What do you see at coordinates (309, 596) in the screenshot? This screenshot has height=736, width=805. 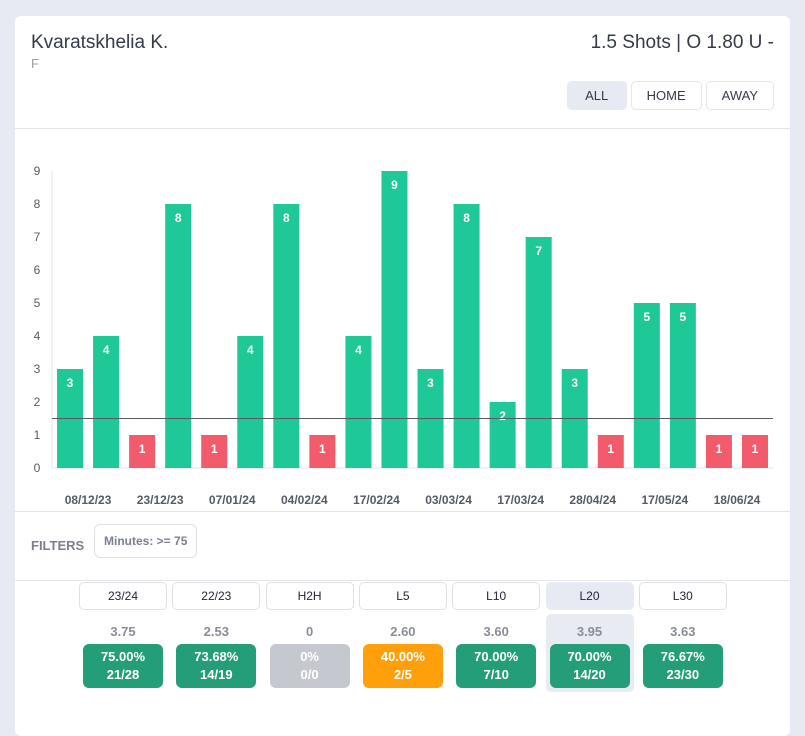 I see `period-tab: H2H` at bounding box center [309, 596].